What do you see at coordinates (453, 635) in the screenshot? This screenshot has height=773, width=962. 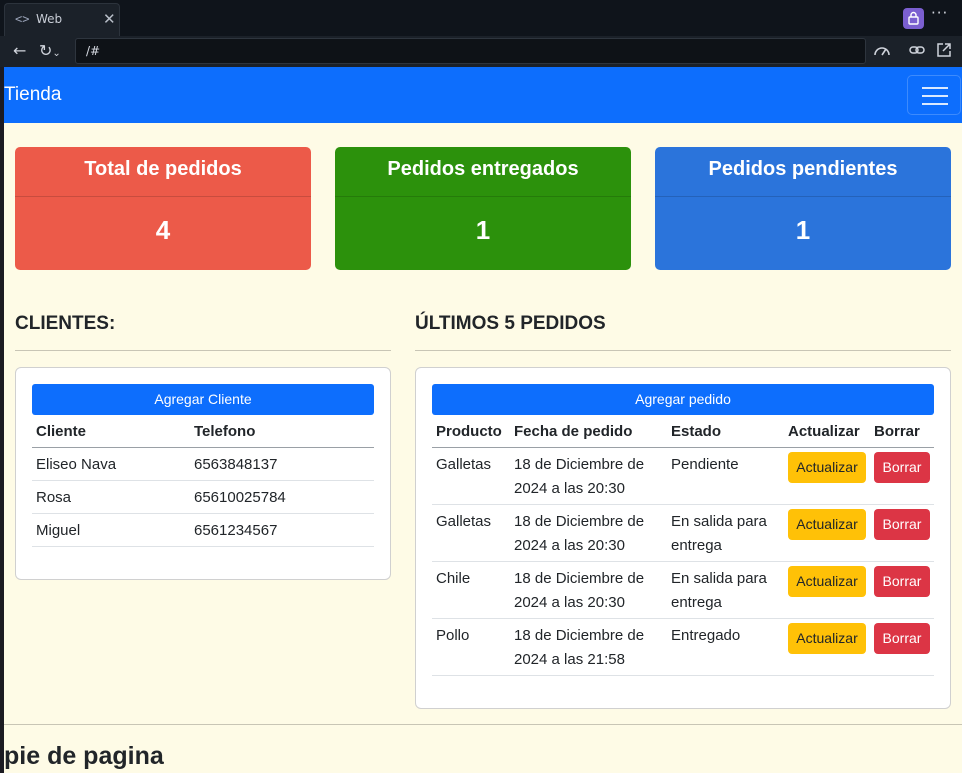 I see `order-product: Pollo` at bounding box center [453, 635].